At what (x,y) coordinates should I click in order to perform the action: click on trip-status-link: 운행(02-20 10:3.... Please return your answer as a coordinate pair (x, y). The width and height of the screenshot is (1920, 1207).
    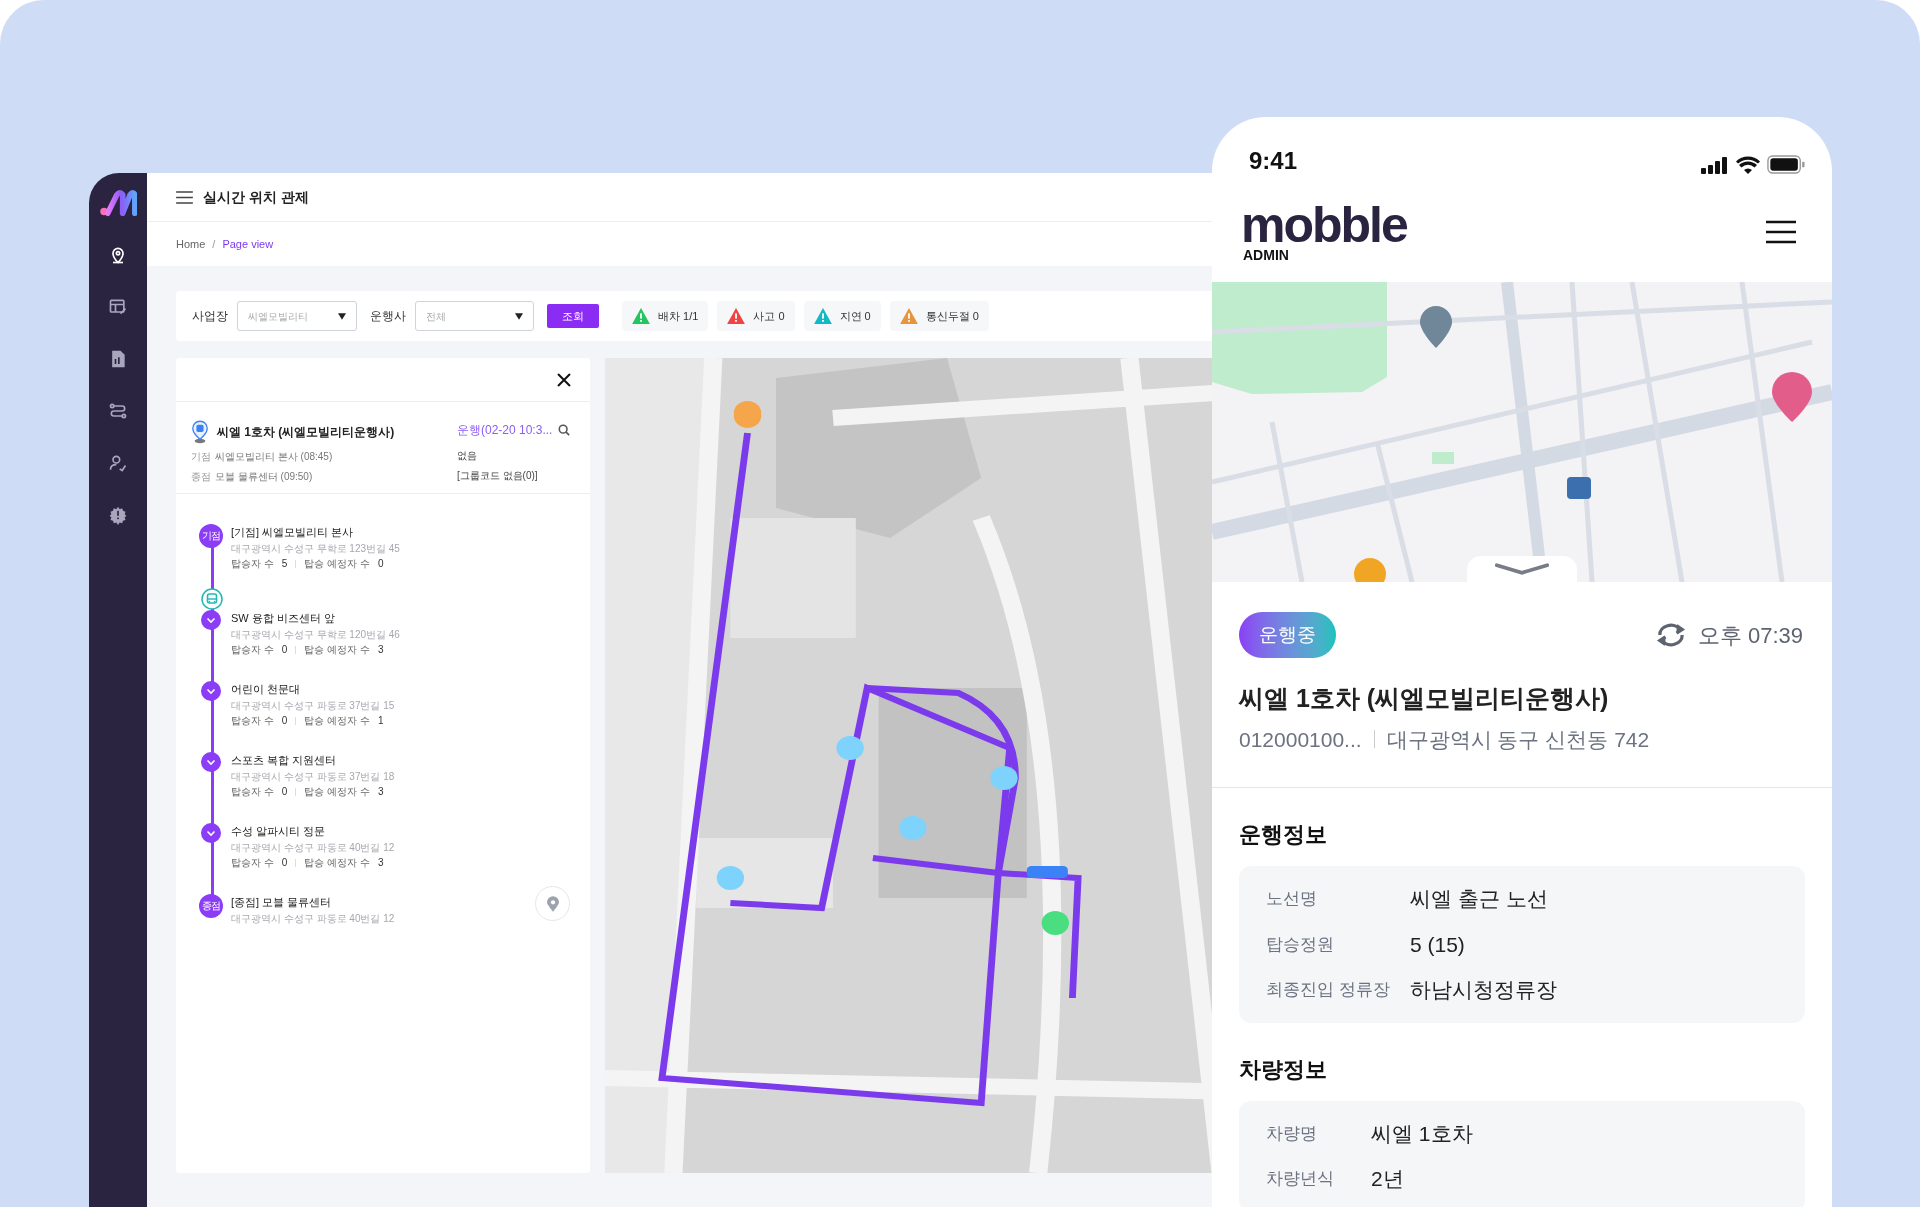
    Looking at the image, I should click on (505, 430).